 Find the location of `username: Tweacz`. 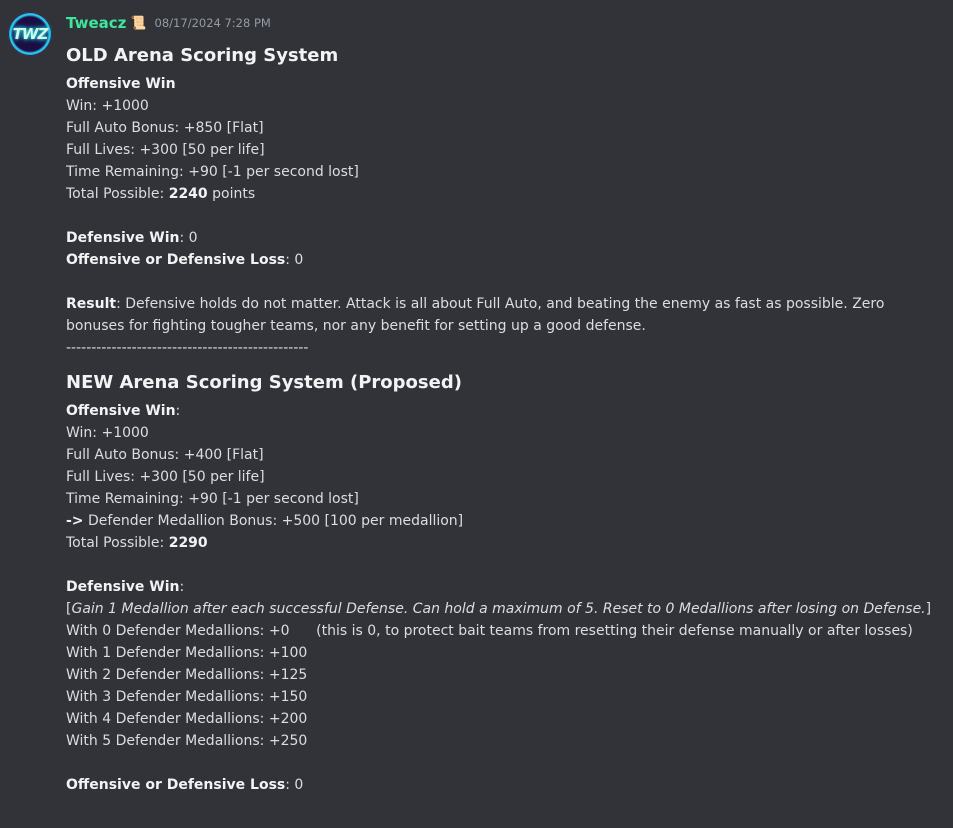

username: Tweacz is located at coordinates (96, 23).